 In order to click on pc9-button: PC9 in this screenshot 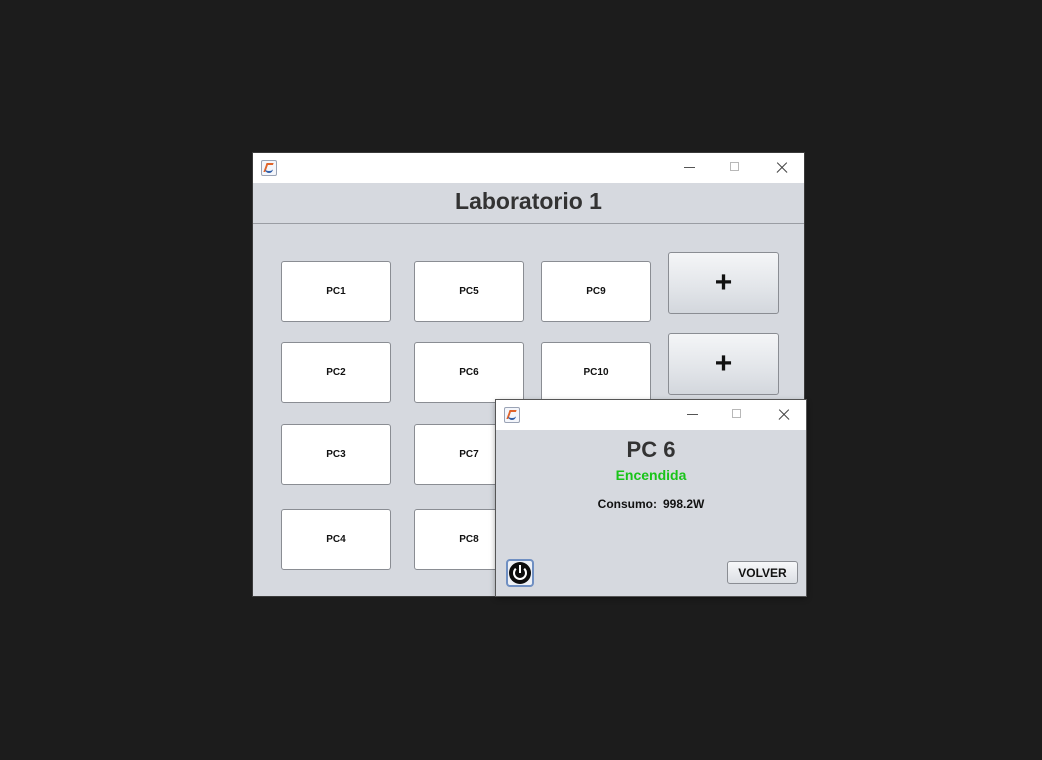, I will do `click(596, 291)`.